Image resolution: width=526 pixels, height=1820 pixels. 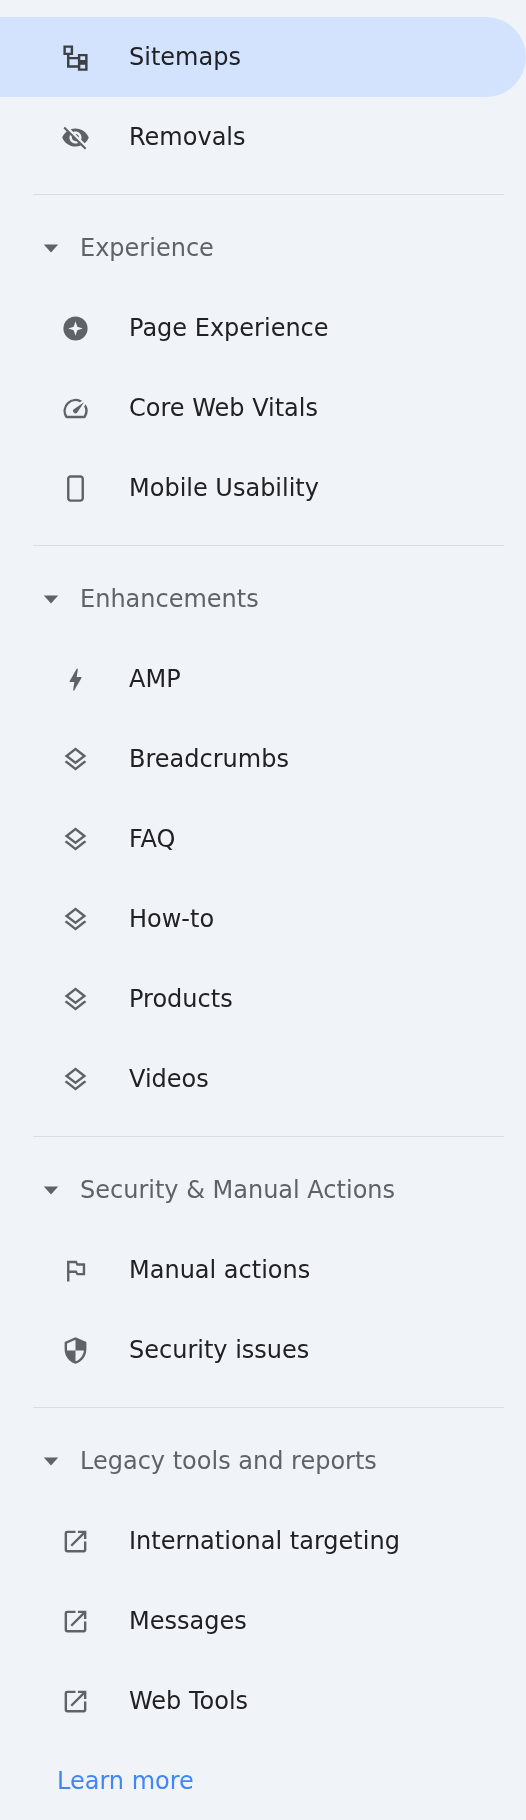 I want to click on nav-item: Web Tools, so click(x=263, y=1701).